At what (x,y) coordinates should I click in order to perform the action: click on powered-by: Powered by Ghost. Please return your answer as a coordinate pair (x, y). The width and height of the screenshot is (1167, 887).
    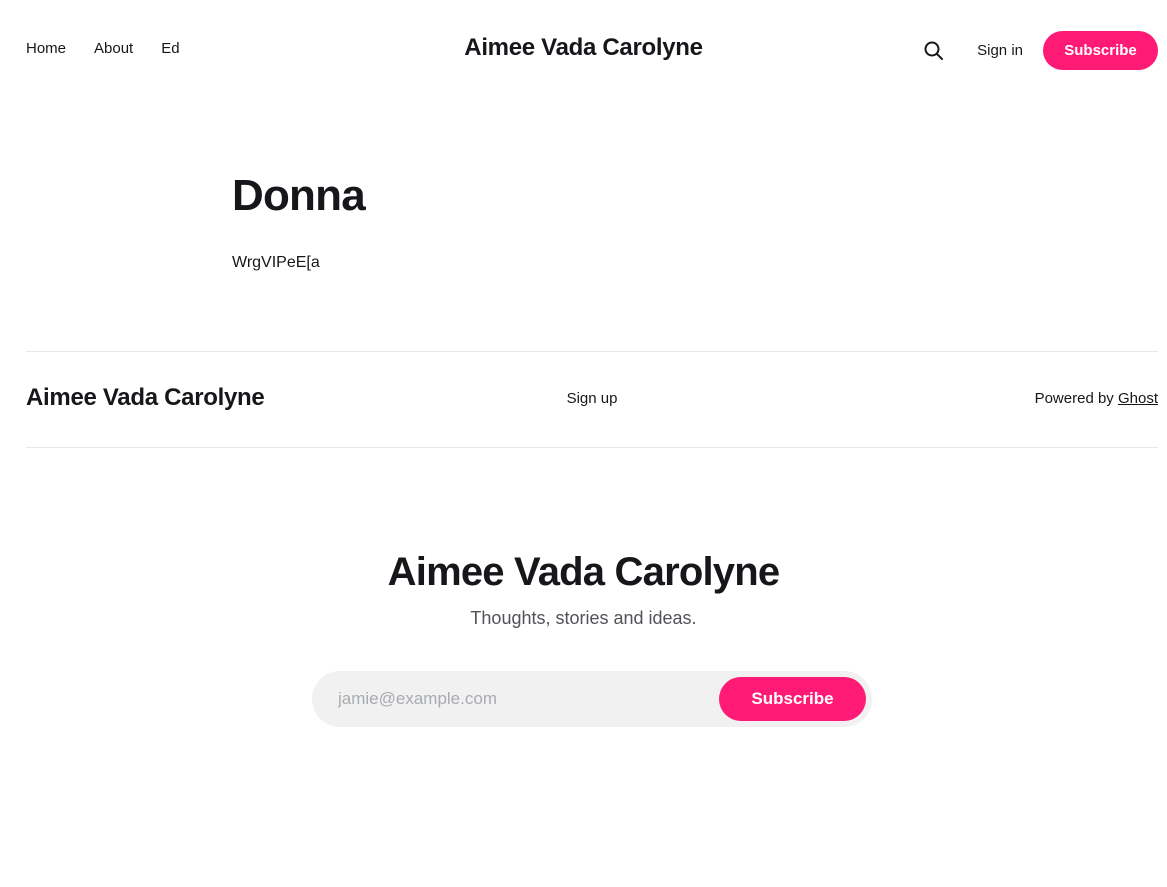
    Looking at the image, I should click on (1096, 398).